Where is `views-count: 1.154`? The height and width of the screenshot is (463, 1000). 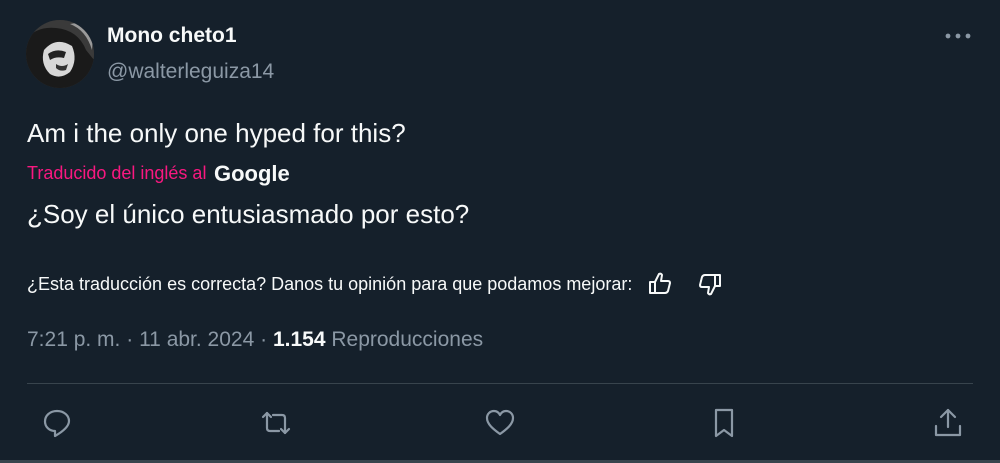 views-count: 1.154 is located at coordinates (299, 339).